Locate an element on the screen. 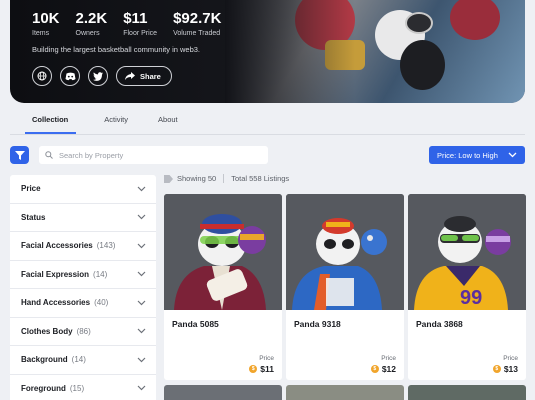 This screenshot has width=535, height=400. stat-value: $92.7K is located at coordinates (197, 18).